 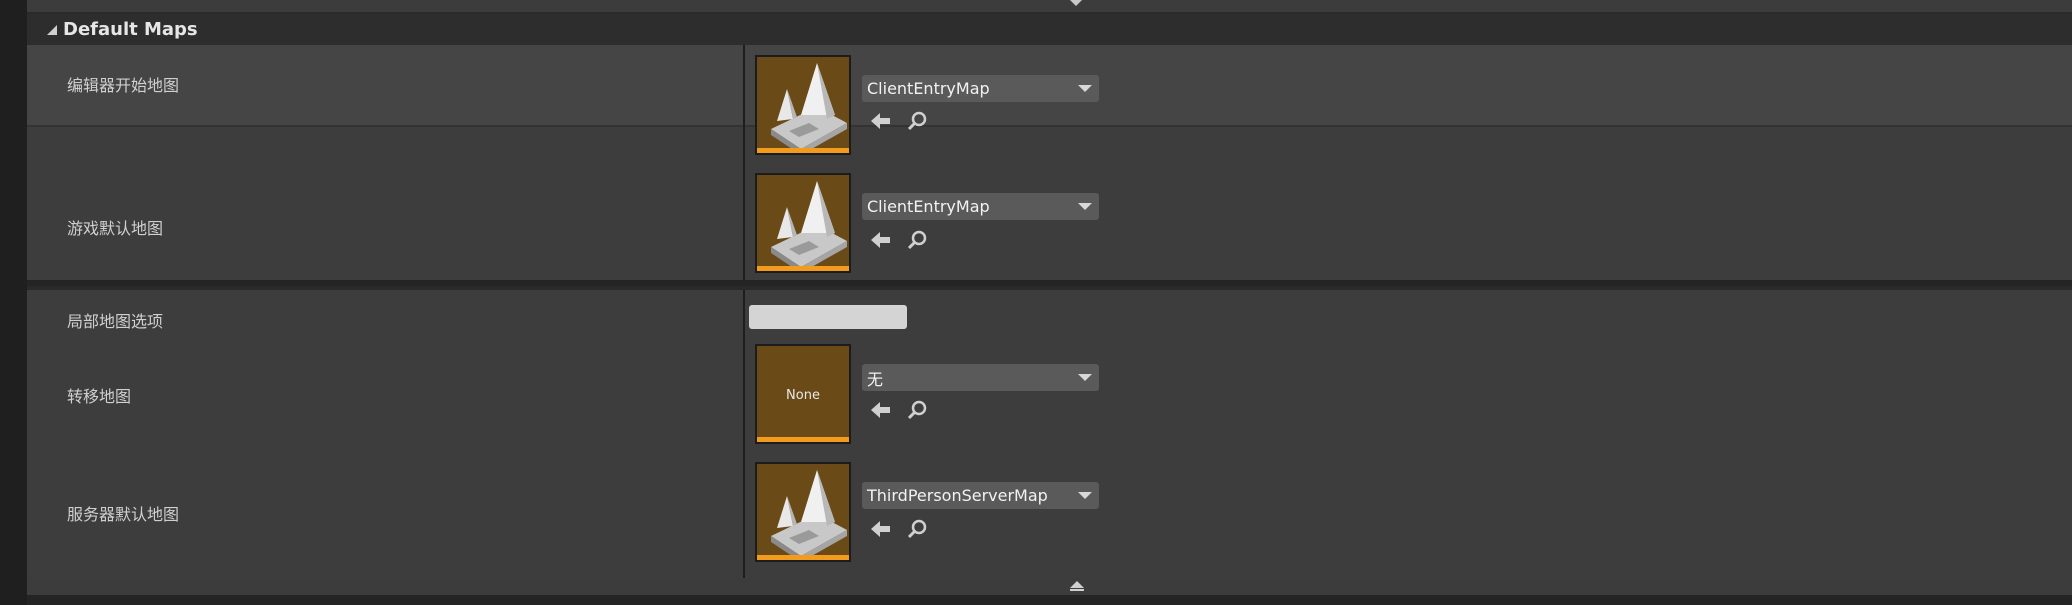 What do you see at coordinates (99, 396) in the screenshot?
I see `property-label: 转移地图` at bounding box center [99, 396].